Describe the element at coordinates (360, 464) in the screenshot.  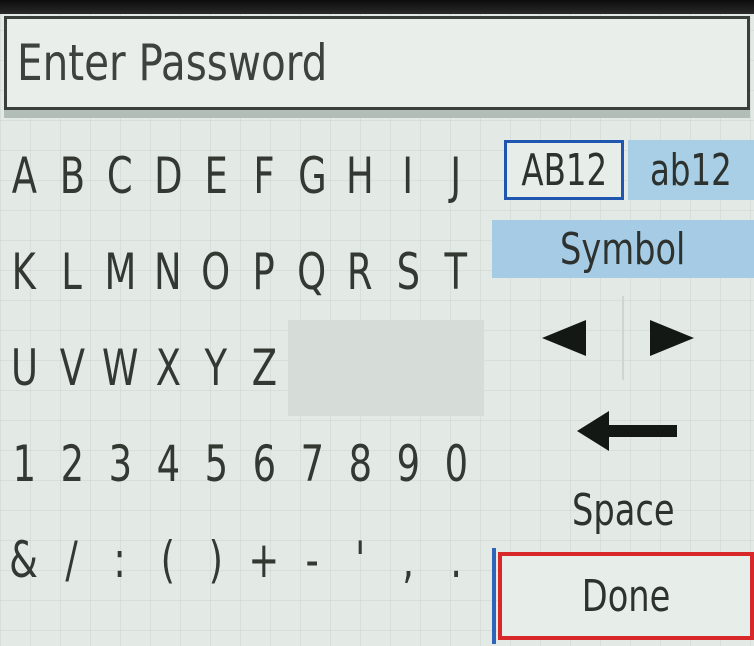
I see `key-8: 8` at that location.